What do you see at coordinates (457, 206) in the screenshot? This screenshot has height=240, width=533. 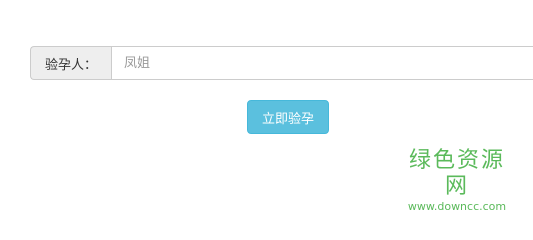 I see `watermark-url: www.downcc.com` at bounding box center [457, 206].